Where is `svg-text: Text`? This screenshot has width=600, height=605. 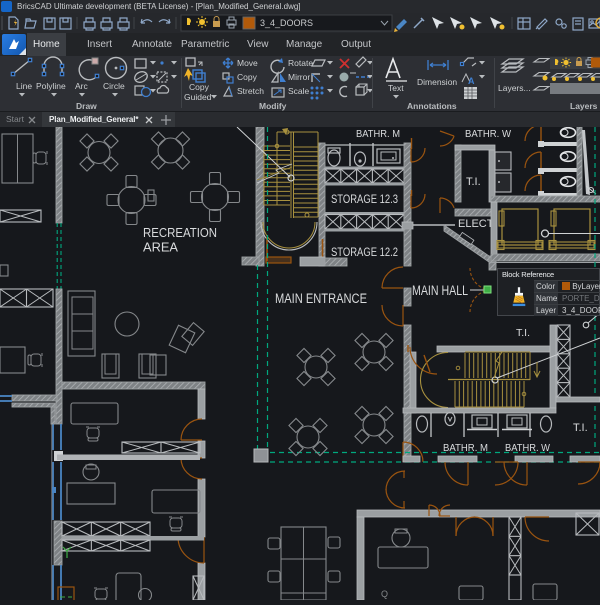
svg-text: Text is located at coordinates (396, 88).